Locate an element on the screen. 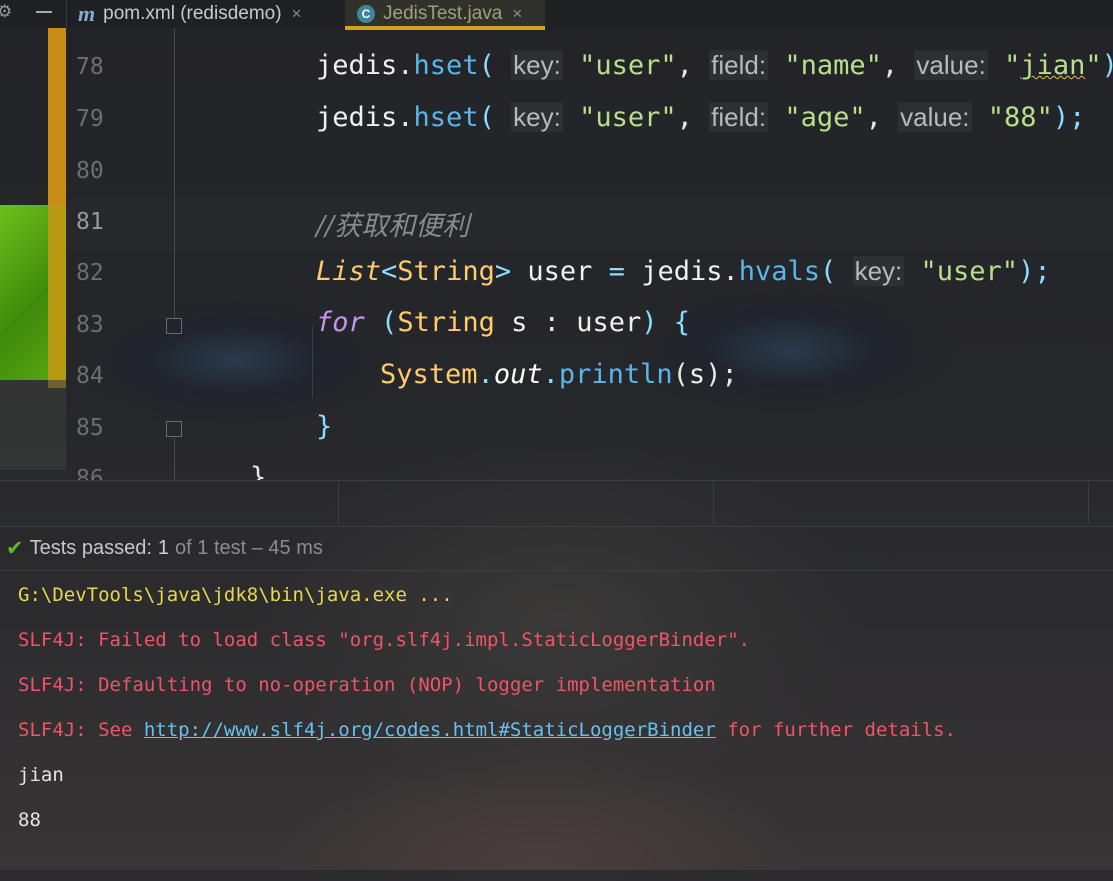 The width and height of the screenshot is (1113, 881). tab-separator is located at coordinates (66, 14).